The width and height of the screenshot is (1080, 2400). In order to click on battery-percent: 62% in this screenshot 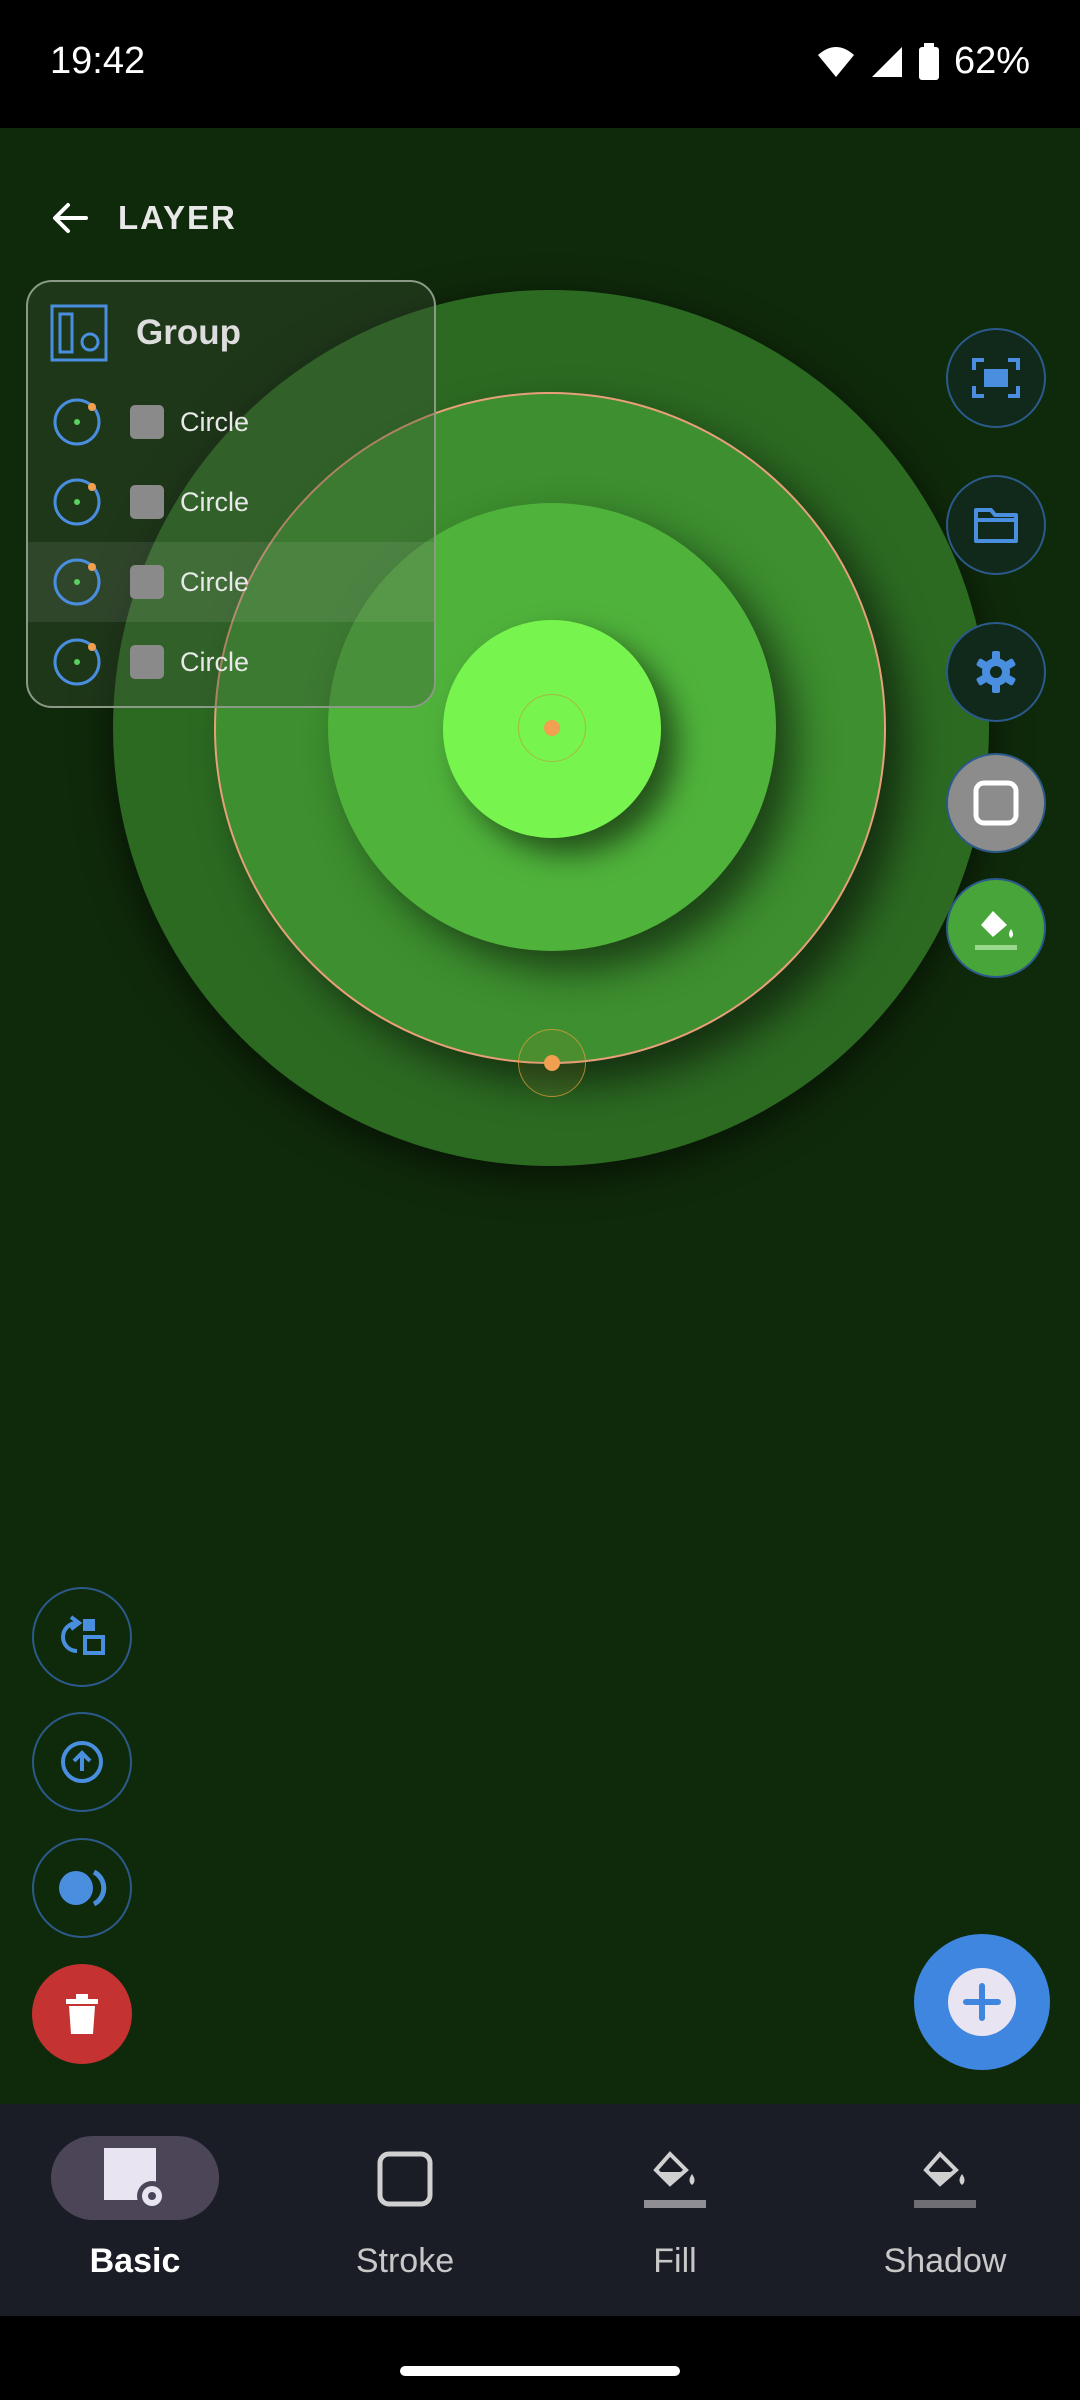, I will do `click(991, 61)`.